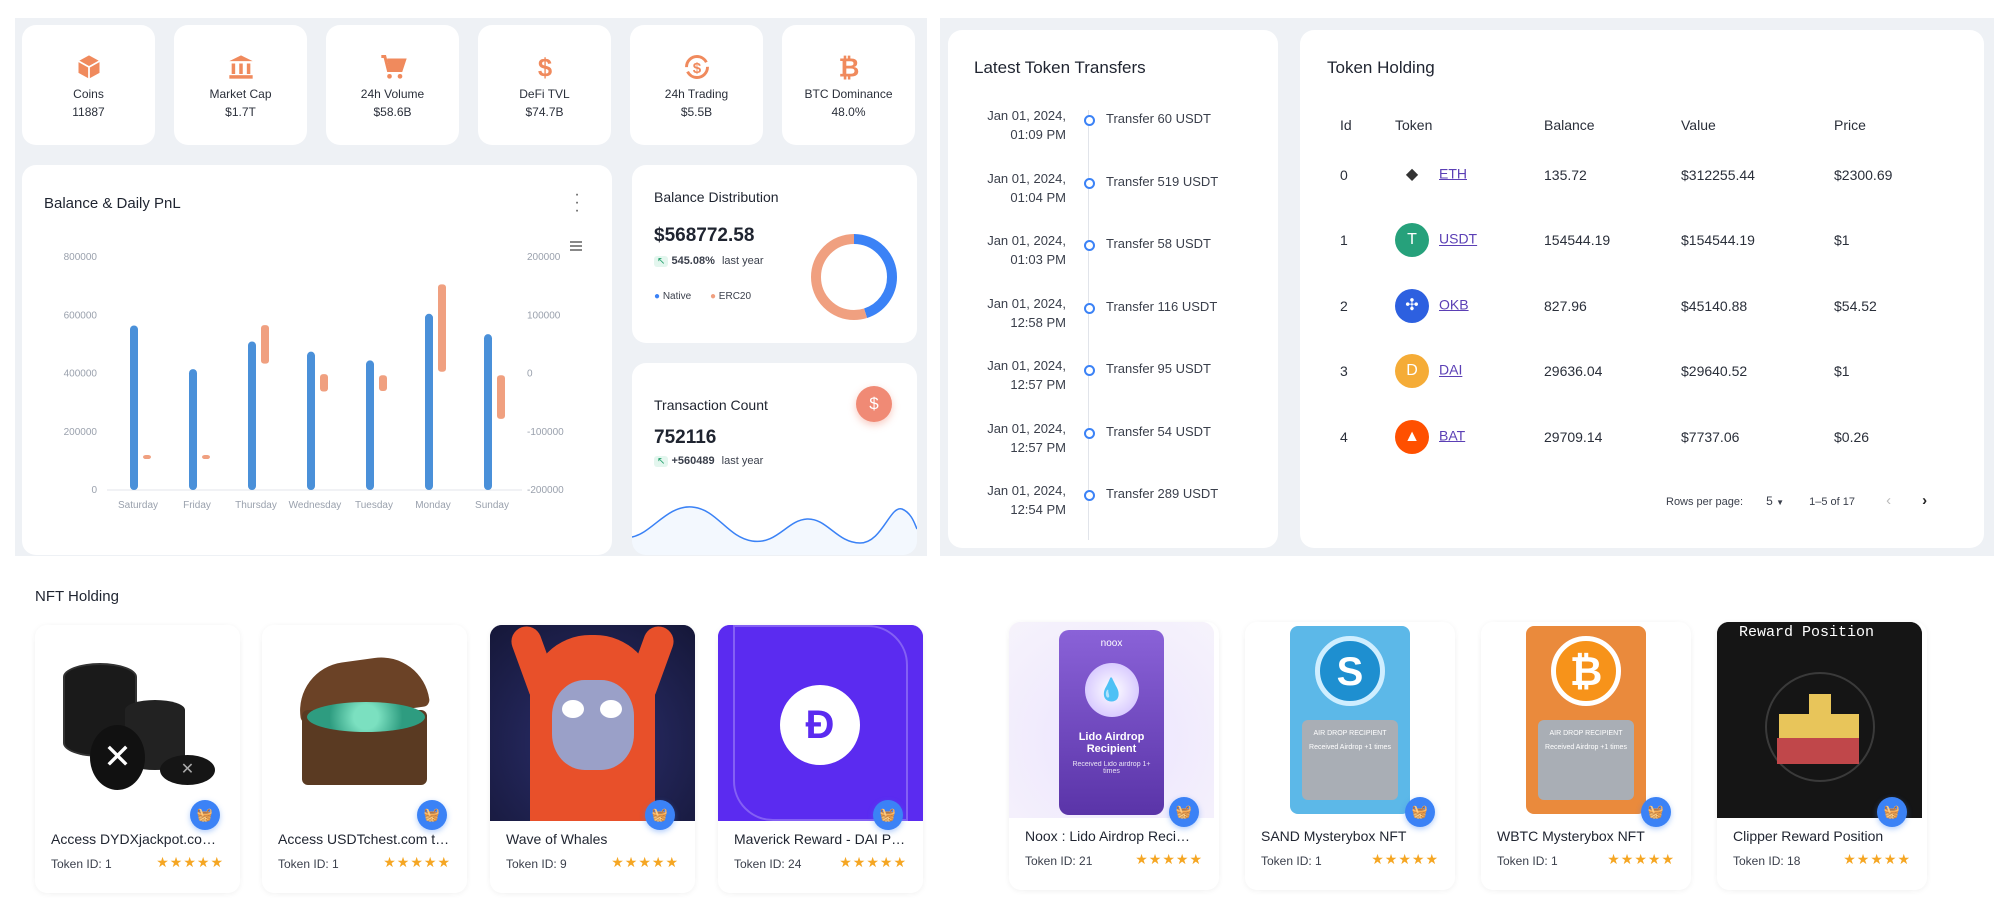 The image size is (1994, 920). Describe the element at coordinates (1888, 500) in the screenshot. I see `chevron-left-icon: ‹` at that location.